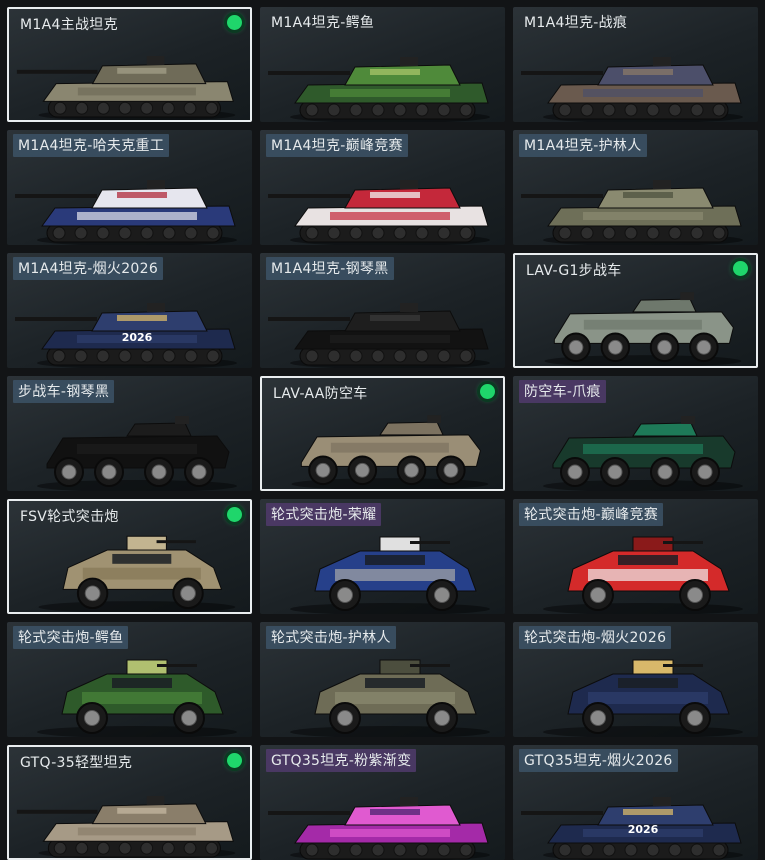 Image resolution: width=765 pixels, height=860 pixels. I want to click on vehicle-skin-card: GTQ-35轻型坦克, so click(129, 802).